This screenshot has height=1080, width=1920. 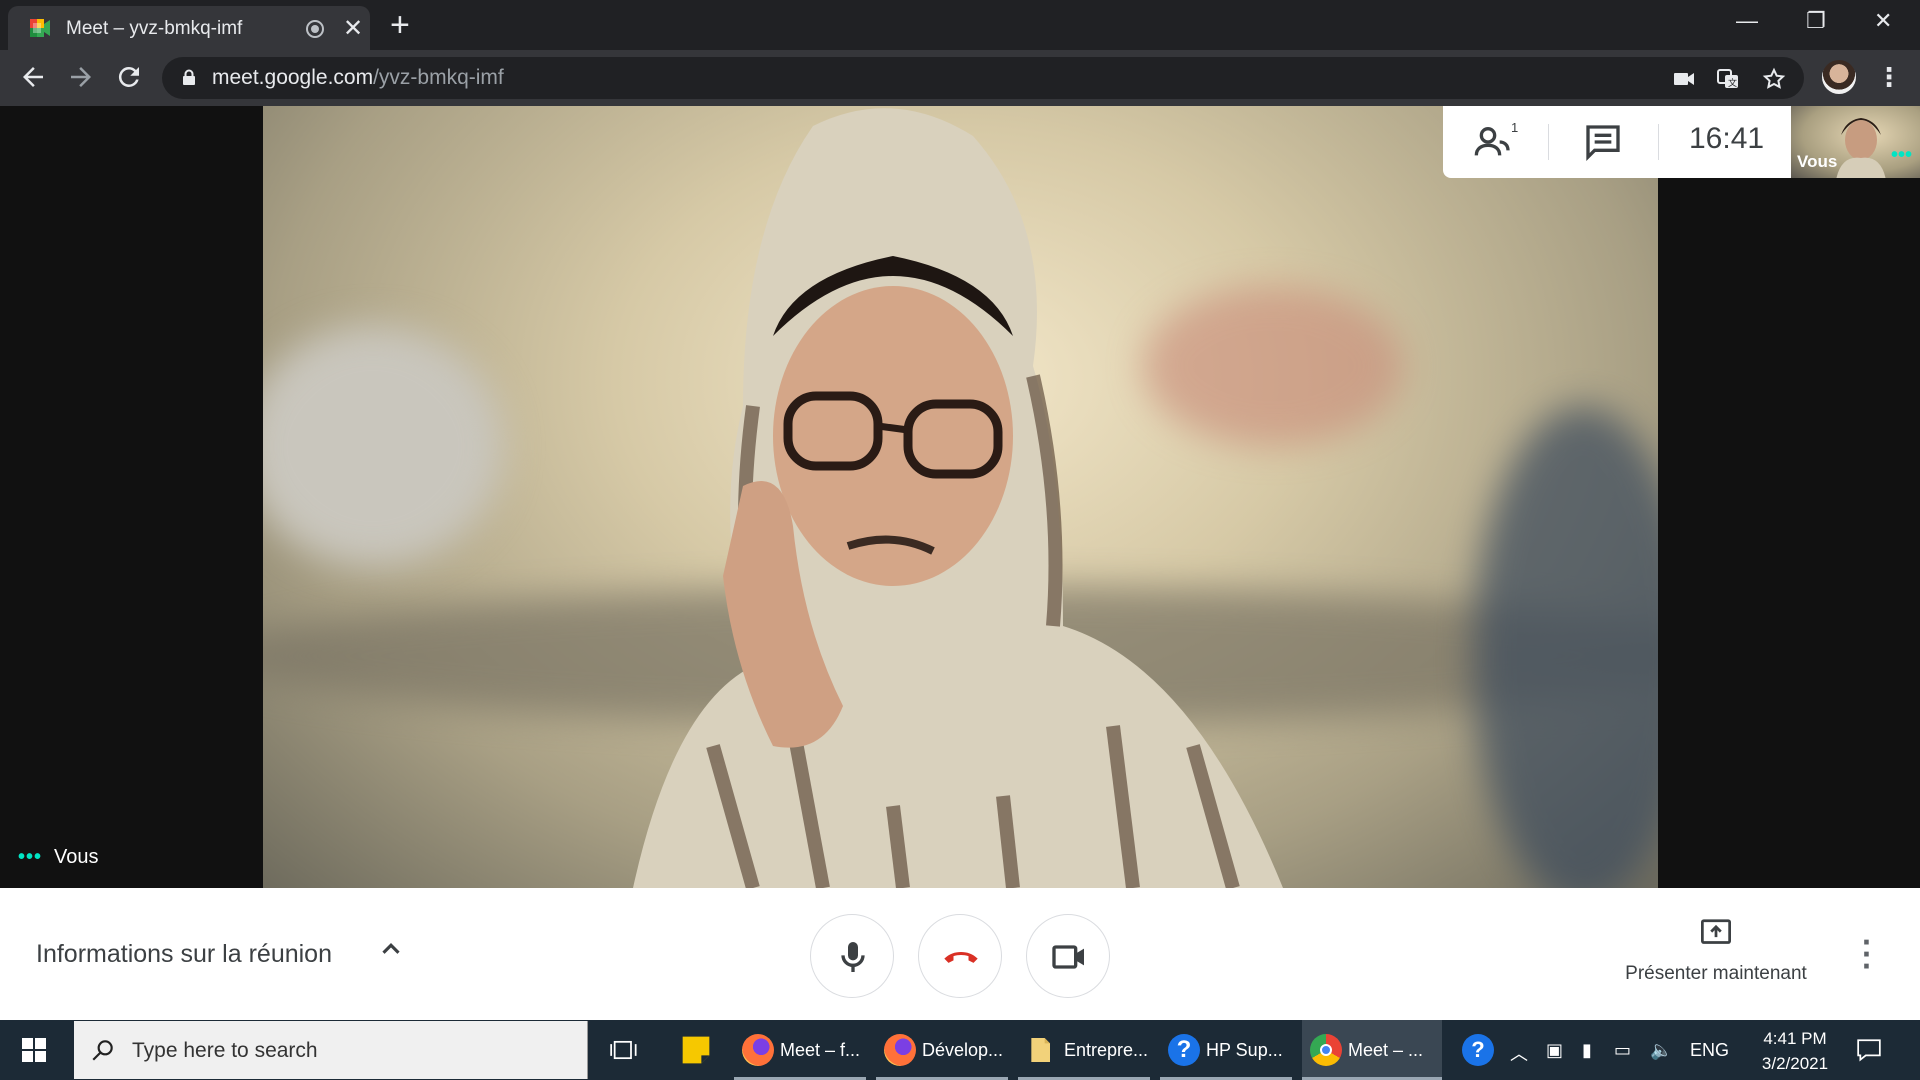 What do you see at coordinates (1040, 1050) in the screenshot?
I see `folder-icon` at bounding box center [1040, 1050].